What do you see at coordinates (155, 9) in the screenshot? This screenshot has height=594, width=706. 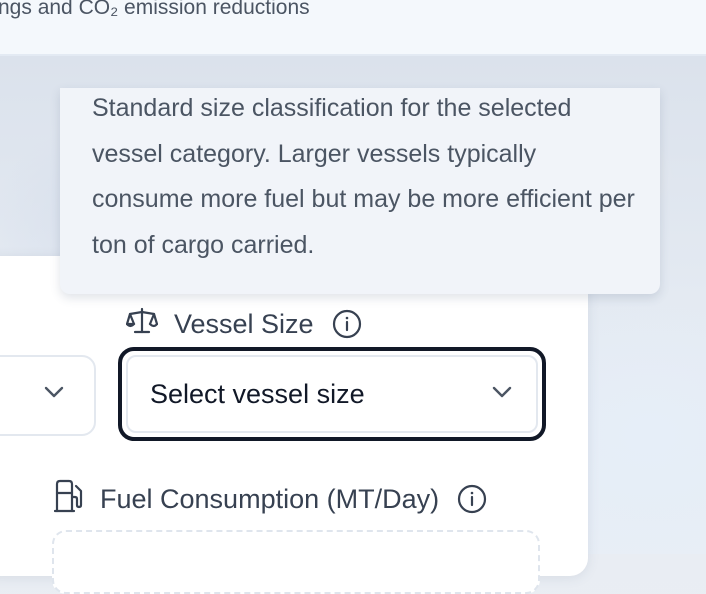 I see `header-subtitle: ngs and CO₂ emission reductions` at bounding box center [155, 9].